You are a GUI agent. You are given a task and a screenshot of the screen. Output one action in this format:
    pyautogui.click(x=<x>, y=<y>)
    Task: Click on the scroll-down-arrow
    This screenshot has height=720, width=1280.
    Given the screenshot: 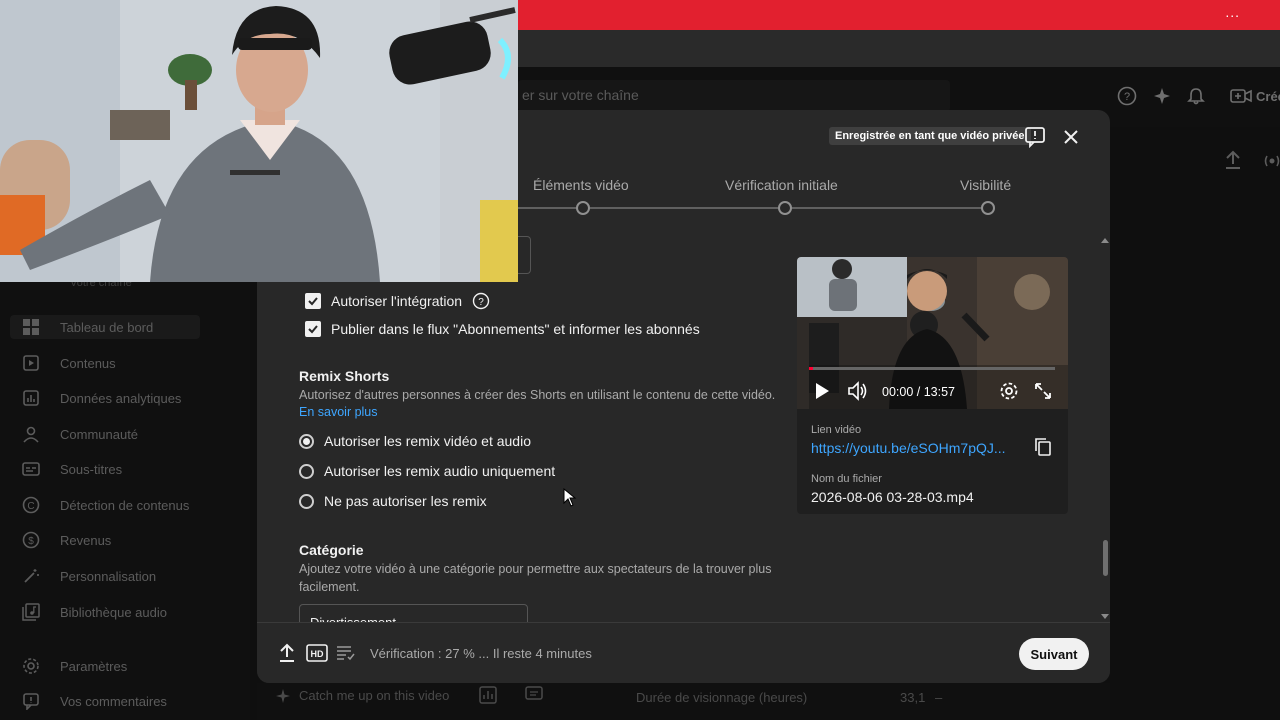 What is the action you would take?
    pyautogui.click(x=1105, y=617)
    